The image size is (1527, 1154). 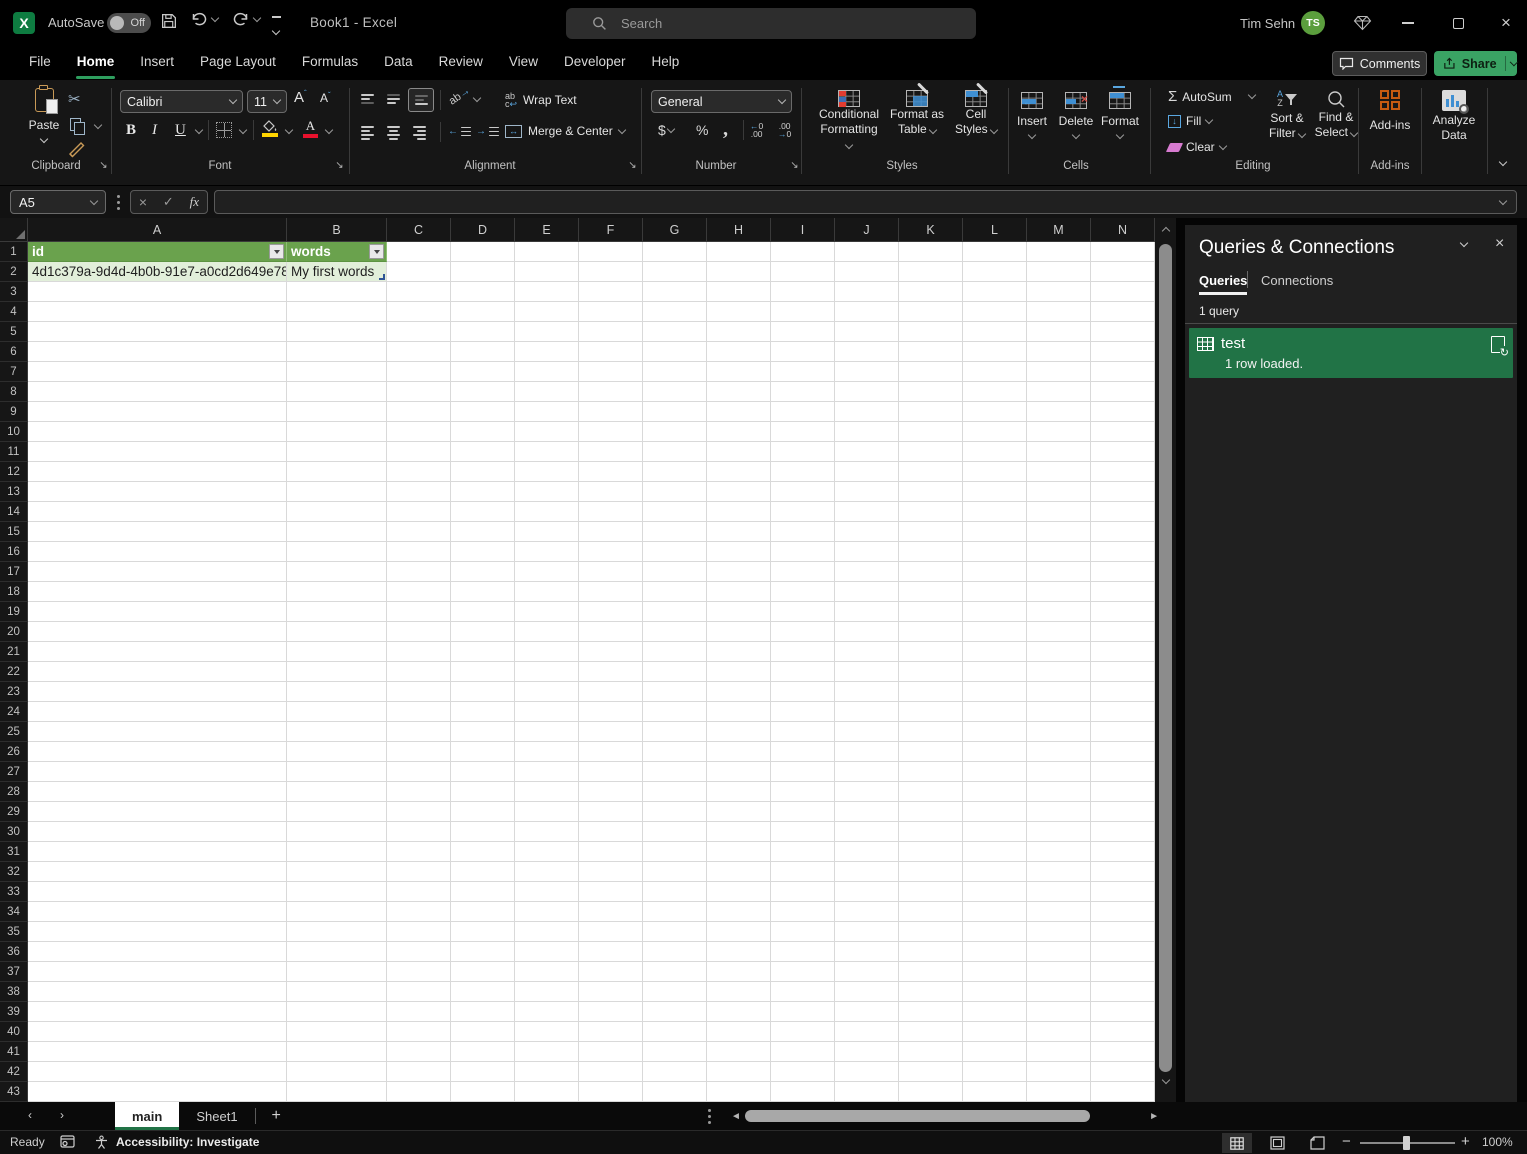 I want to click on cell-E2, so click(x=547, y=272).